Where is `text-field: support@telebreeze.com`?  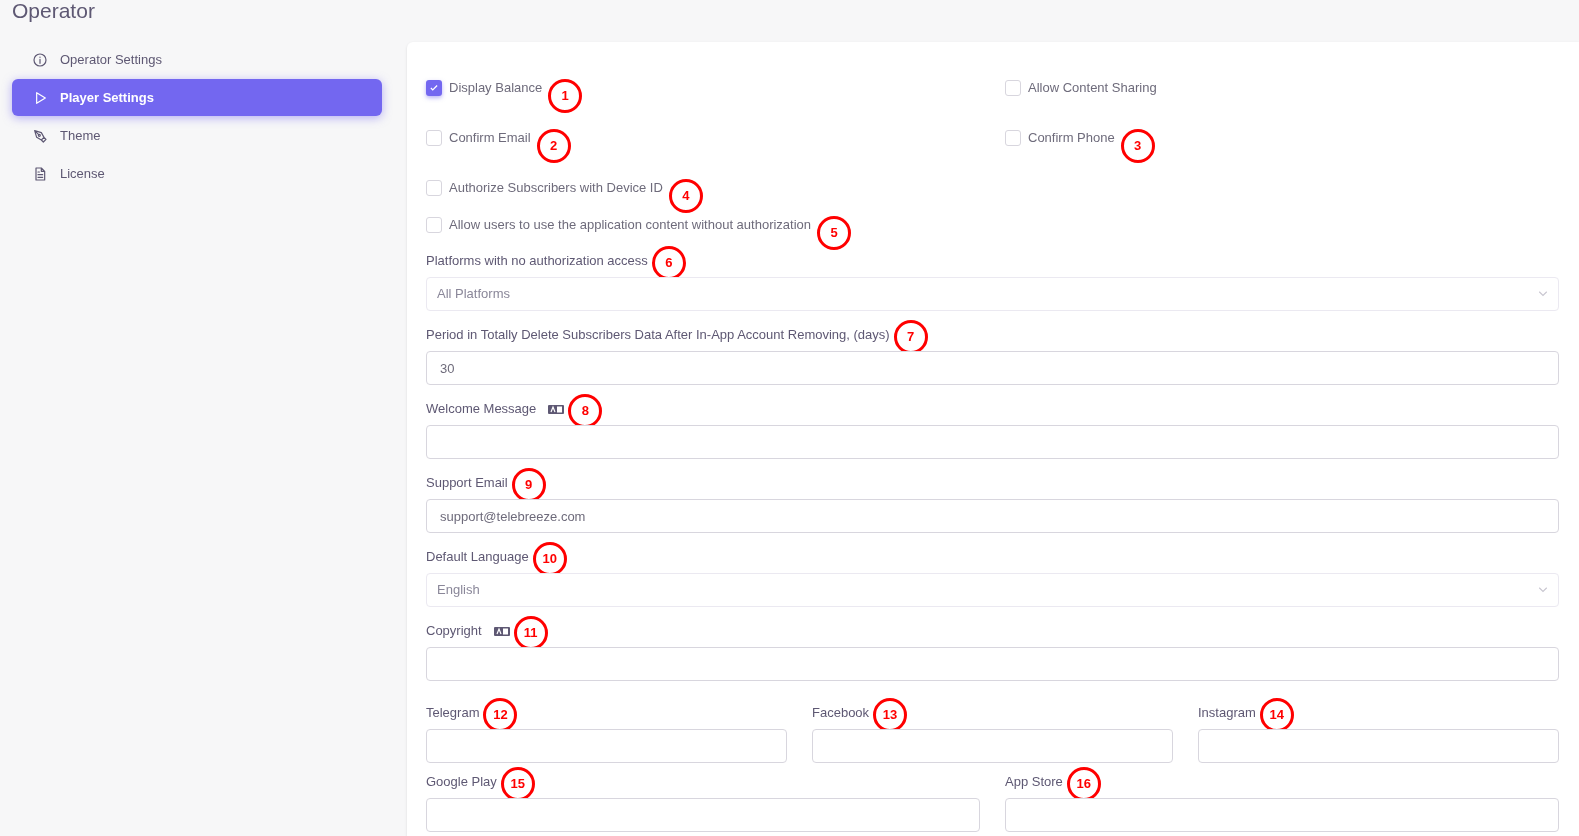
text-field: support@telebreeze.com is located at coordinates (992, 516).